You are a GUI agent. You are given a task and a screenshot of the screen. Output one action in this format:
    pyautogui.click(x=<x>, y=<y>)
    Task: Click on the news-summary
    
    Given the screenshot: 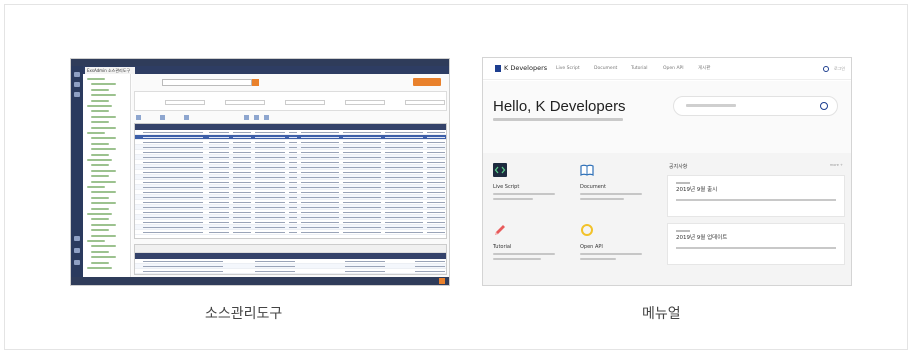 What is the action you would take?
    pyautogui.click(x=756, y=248)
    